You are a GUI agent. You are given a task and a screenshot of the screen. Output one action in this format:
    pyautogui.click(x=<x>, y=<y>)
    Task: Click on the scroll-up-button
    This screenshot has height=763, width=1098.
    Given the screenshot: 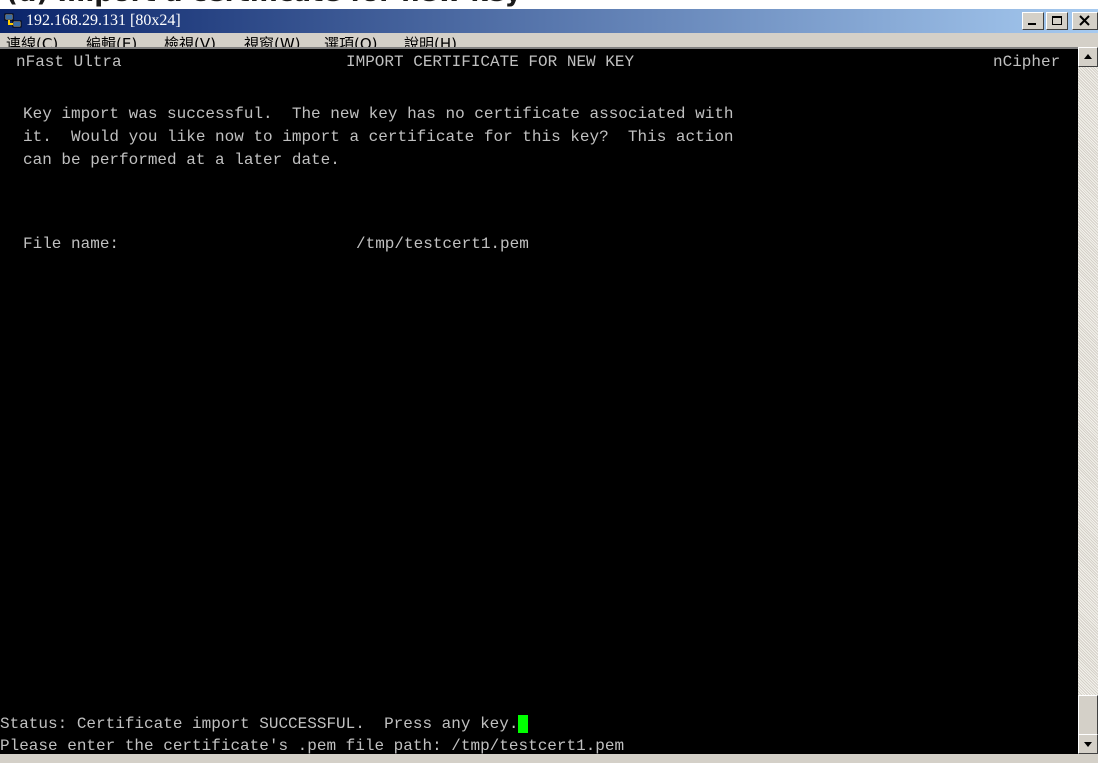 What is the action you would take?
    pyautogui.click(x=1088, y=57)
    